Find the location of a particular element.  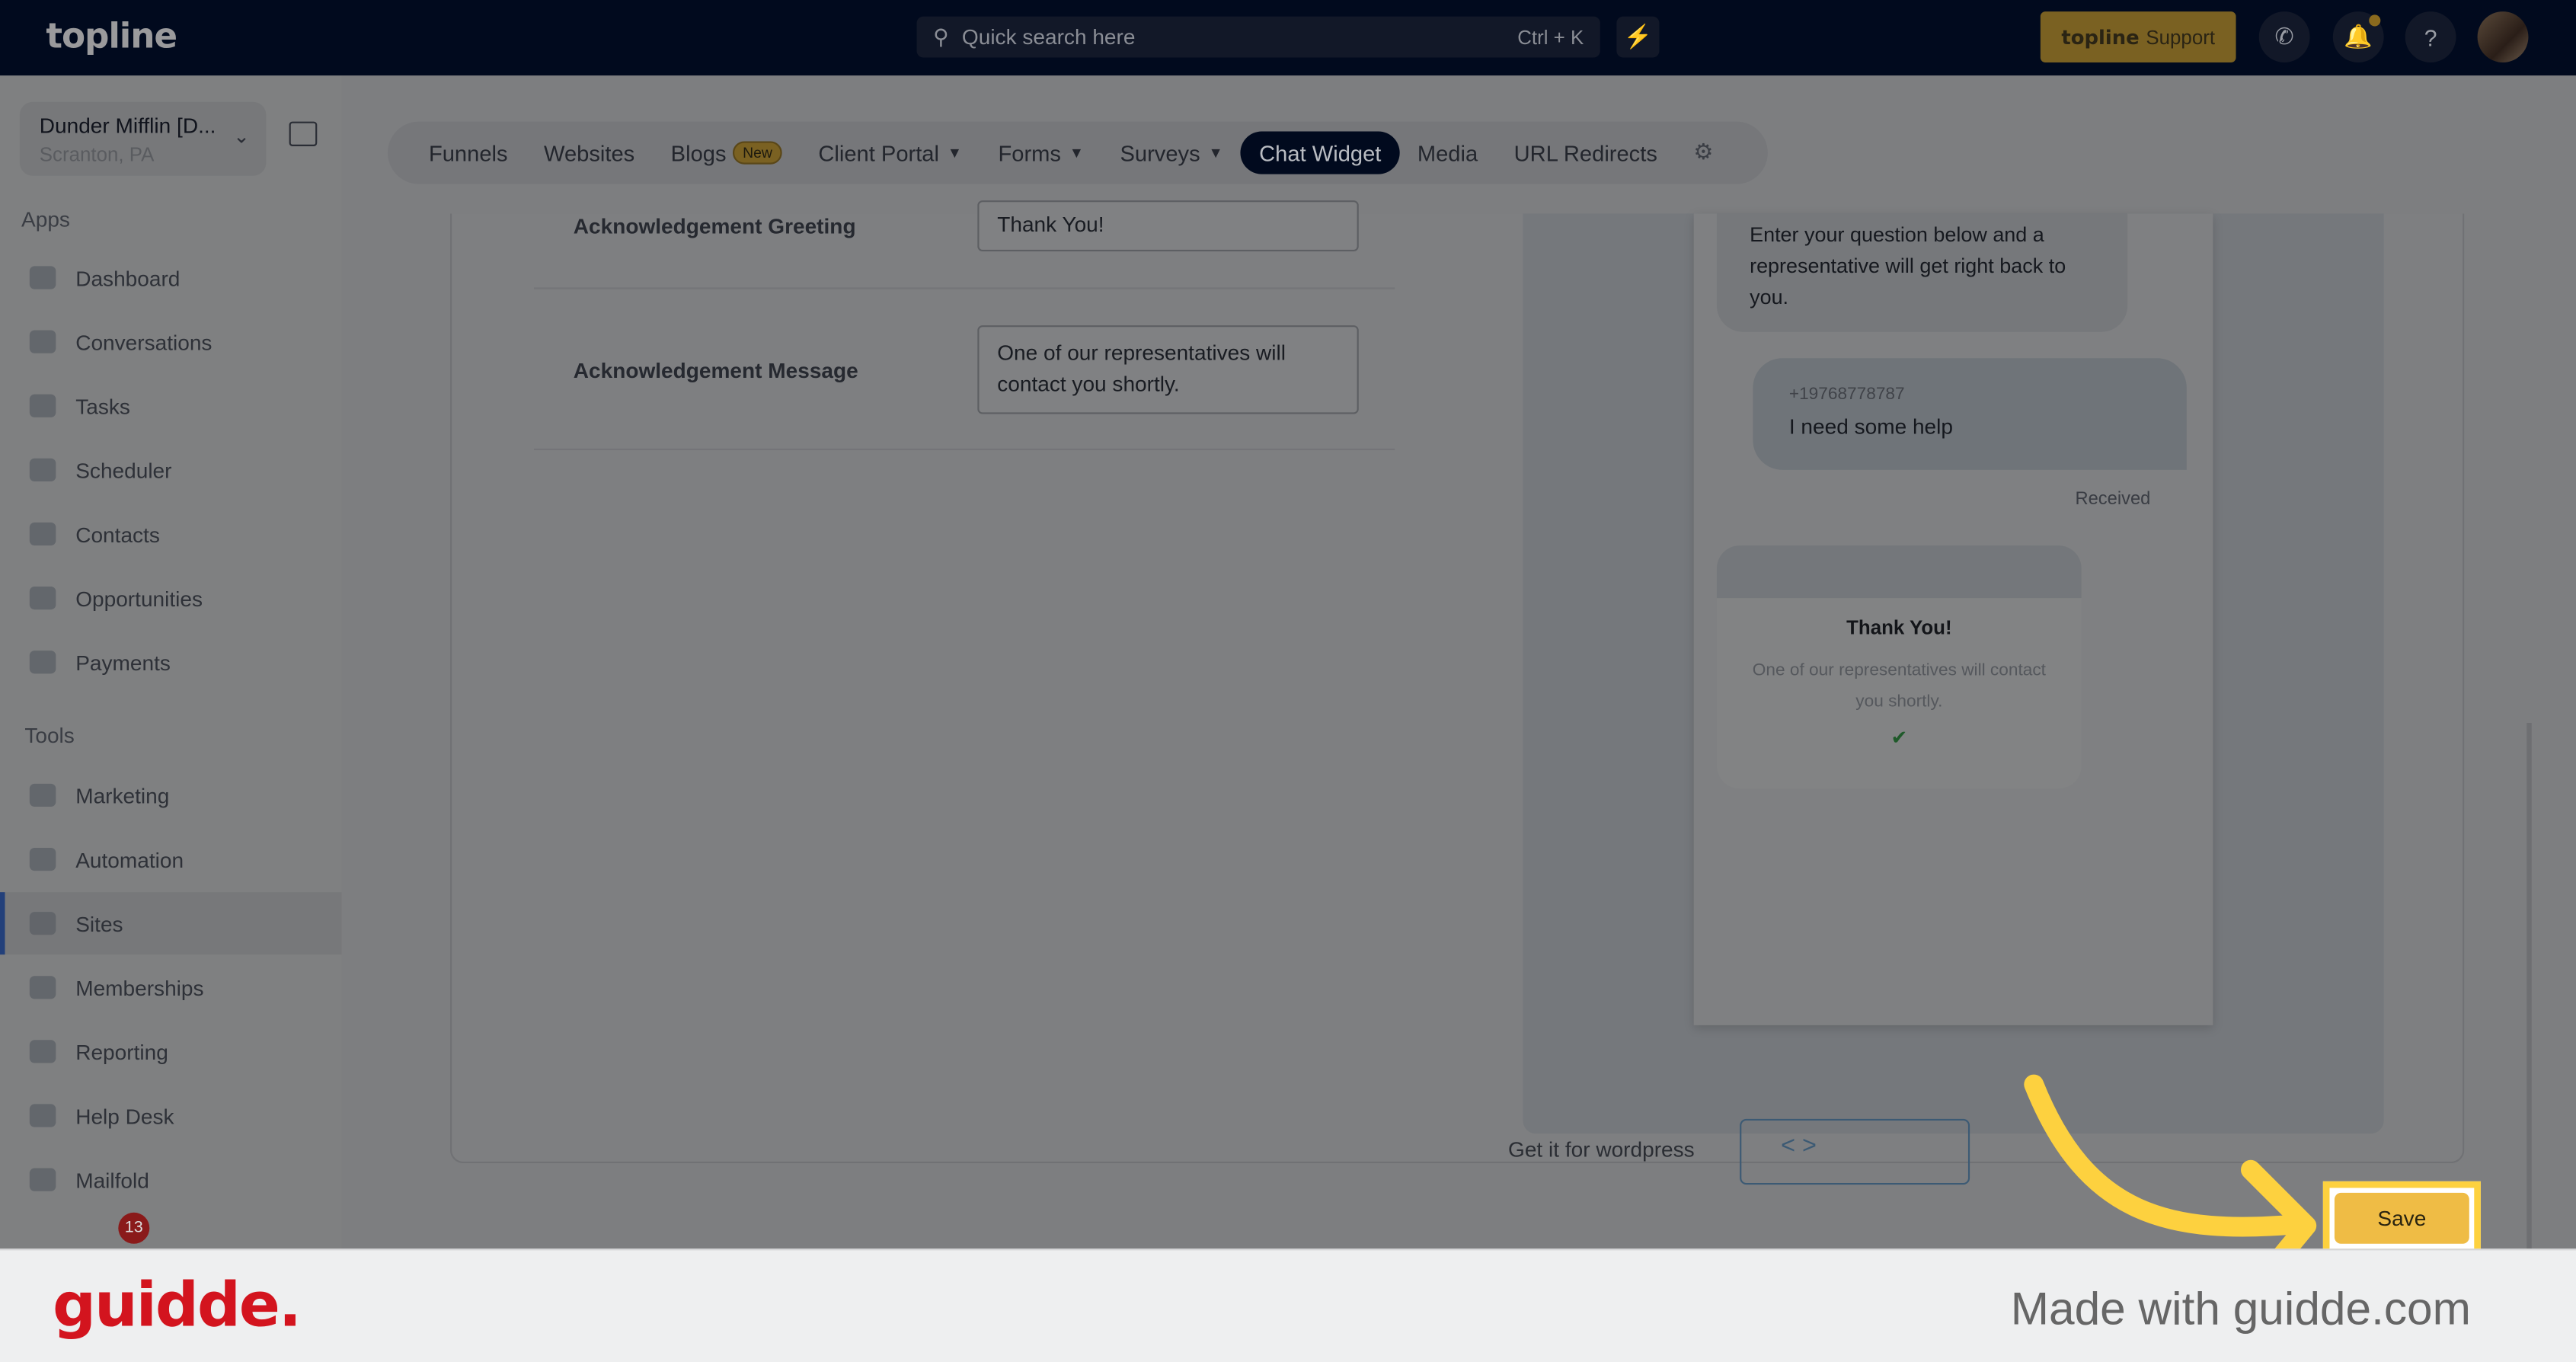

chevron-down-icon: ⌄ is located at coordinates (241, 136).